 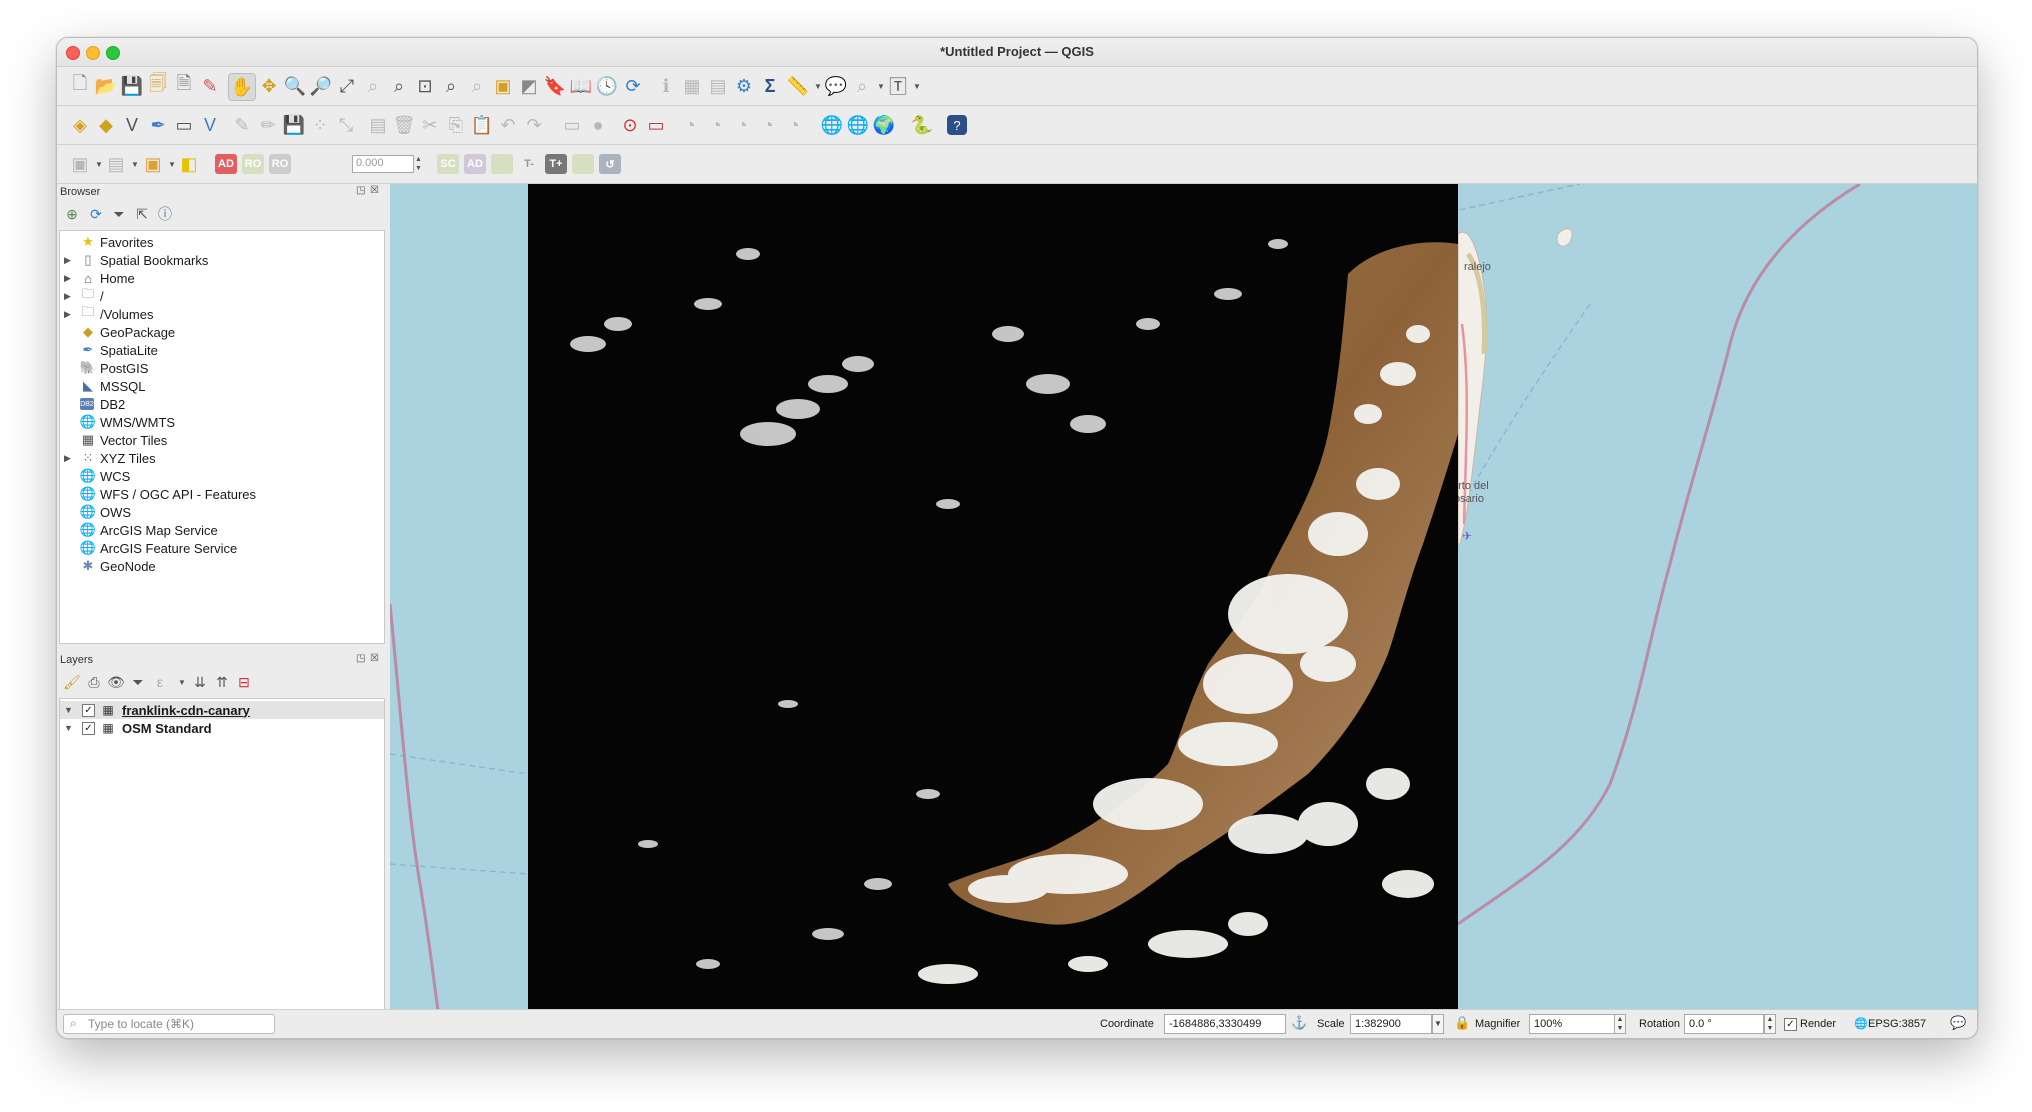 I want to click on save-as-icon: 🗐, so click(x=158, y=86).